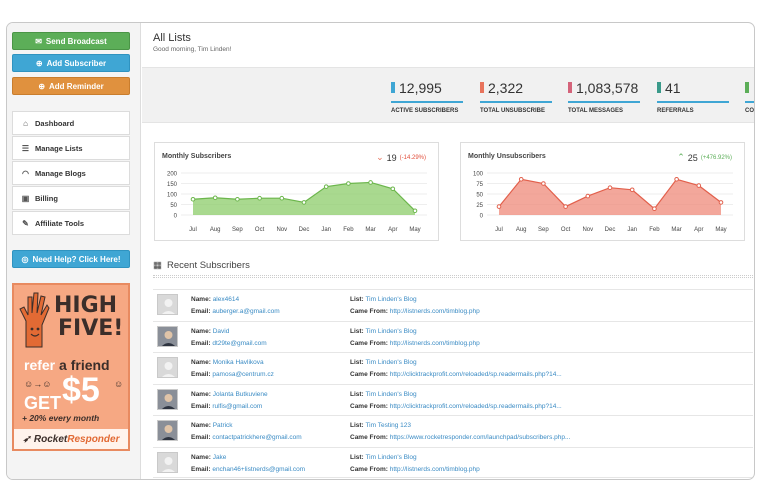 The image size is (762, 503). Describe the element at coordinates (380, 157) in the screenshot. I see `arrow-down-icon: ⌄` at that location.